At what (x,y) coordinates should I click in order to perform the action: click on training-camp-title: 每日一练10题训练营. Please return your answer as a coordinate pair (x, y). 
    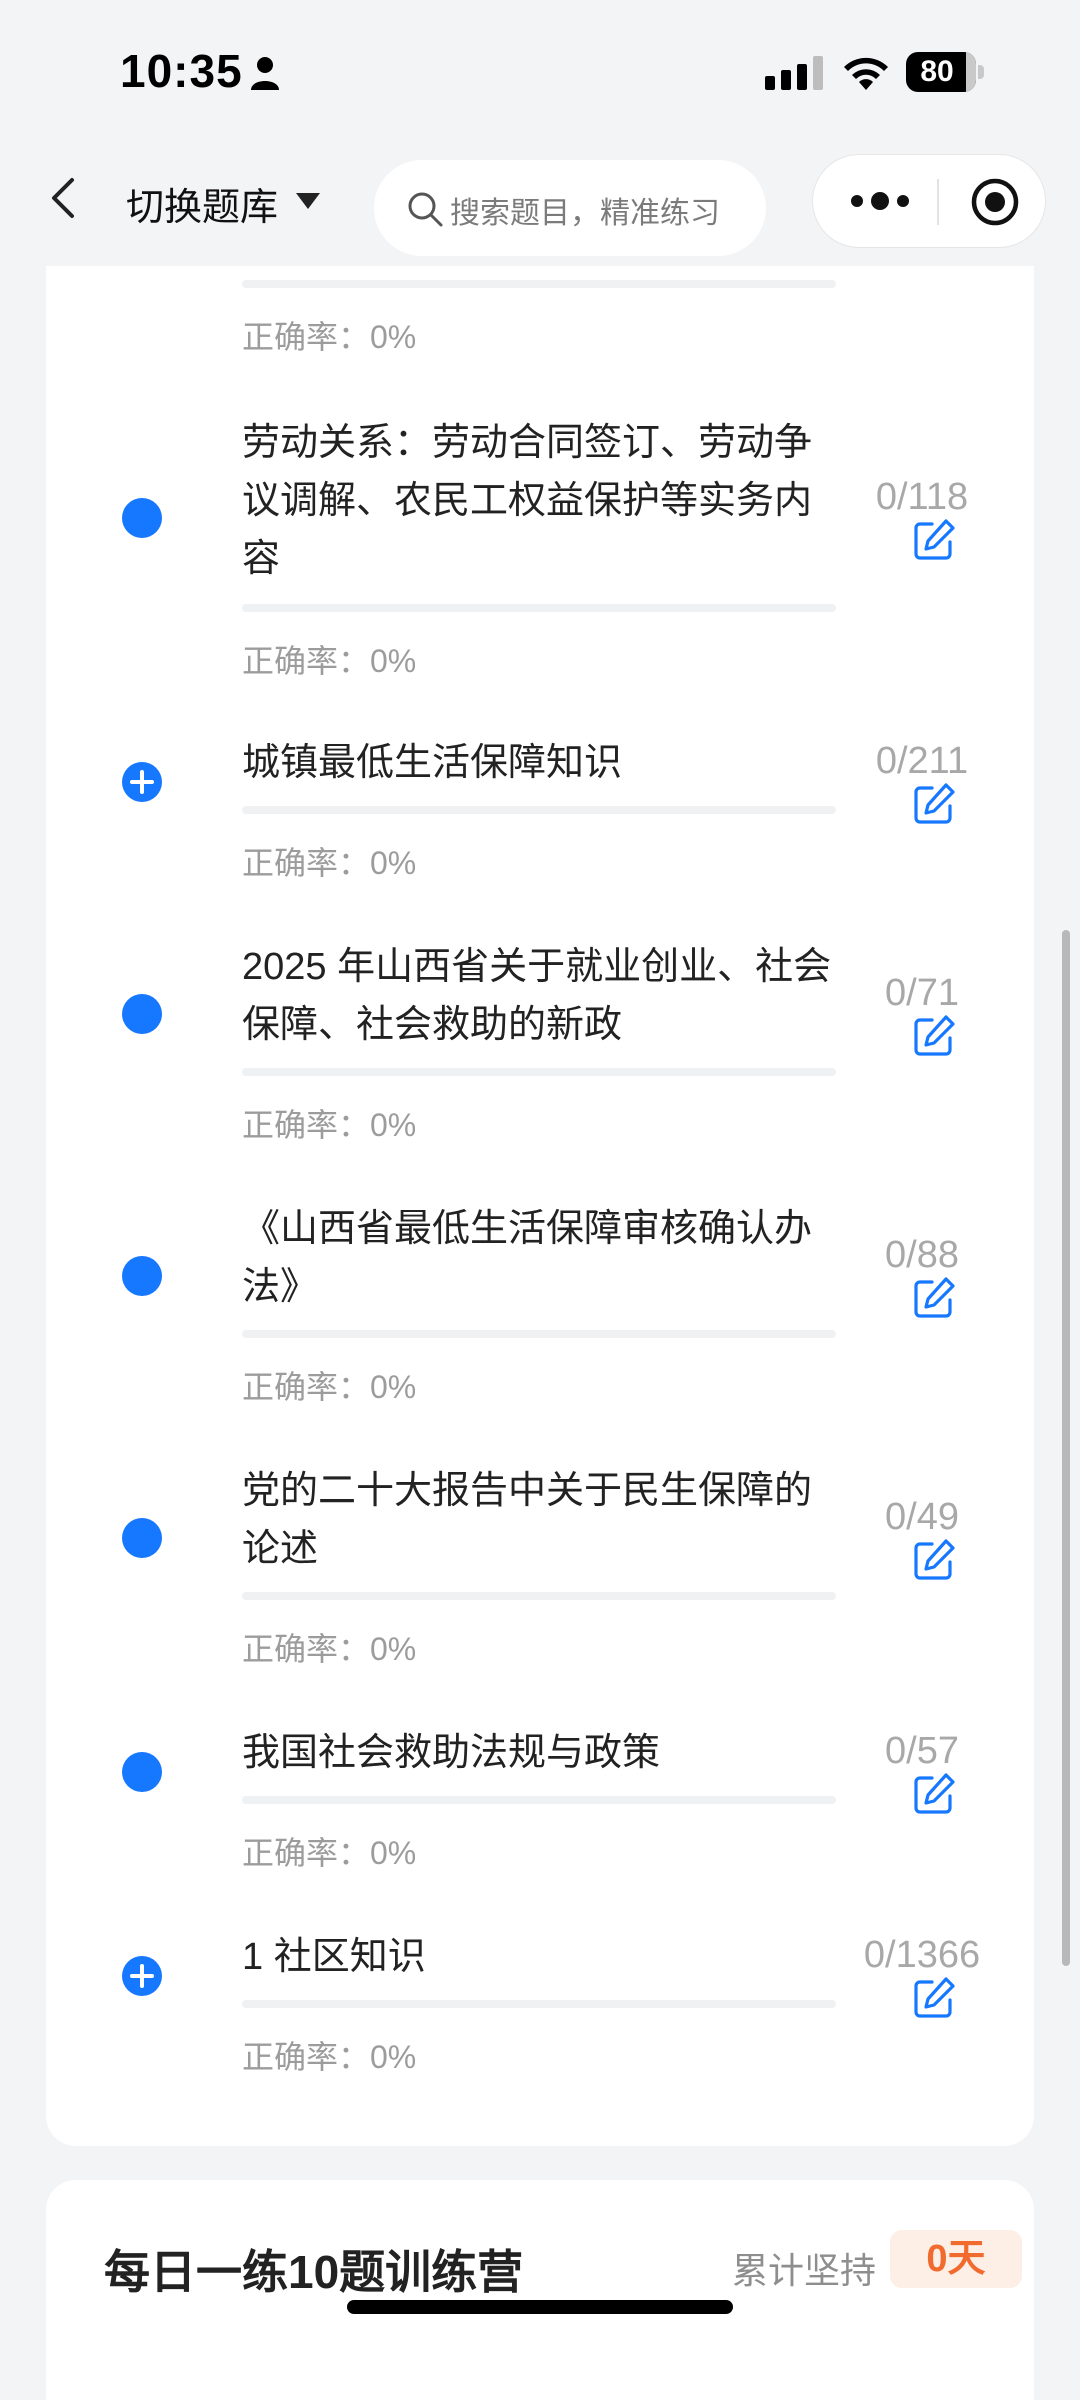
    Looking at the image, I should click on (314, 2272).